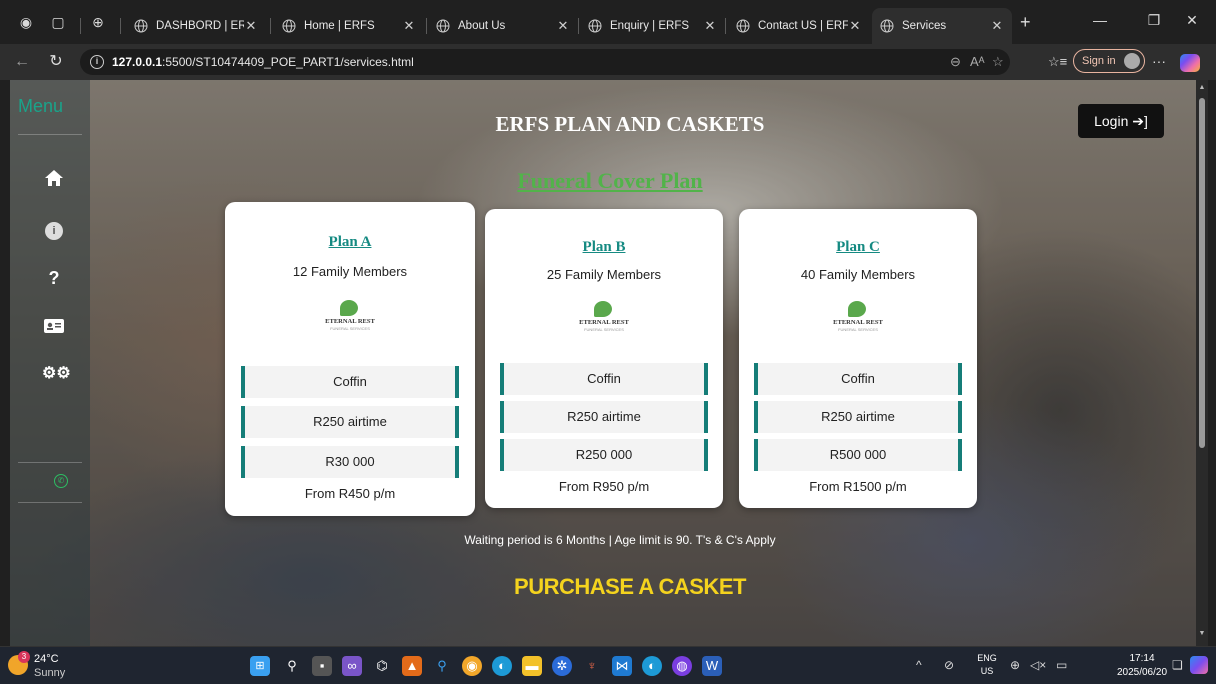 The height and width of the screenshot is (684, 1216). What do you see at coordinates (1061, 665) in the screenshot?
I see `battery-icon: ▭` at bounding box center [1061, 665].